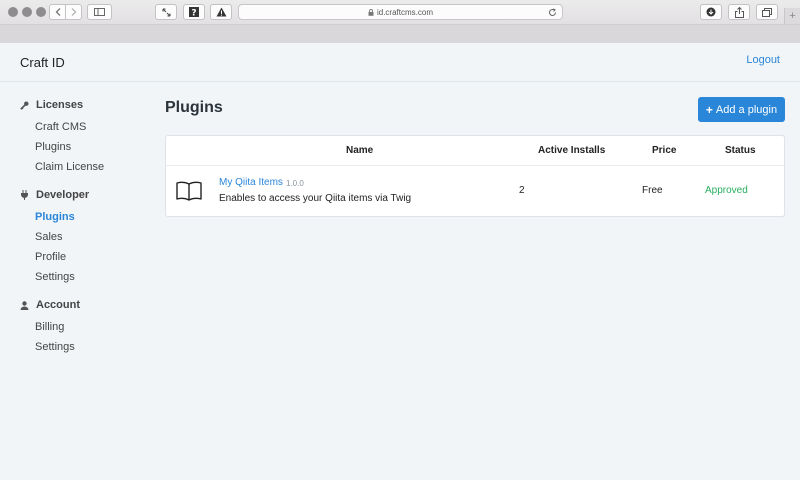  Describe the element at coordinates (571, 150) in the screenshot. I see `column-header-active-installs: Active Installs` at that location.